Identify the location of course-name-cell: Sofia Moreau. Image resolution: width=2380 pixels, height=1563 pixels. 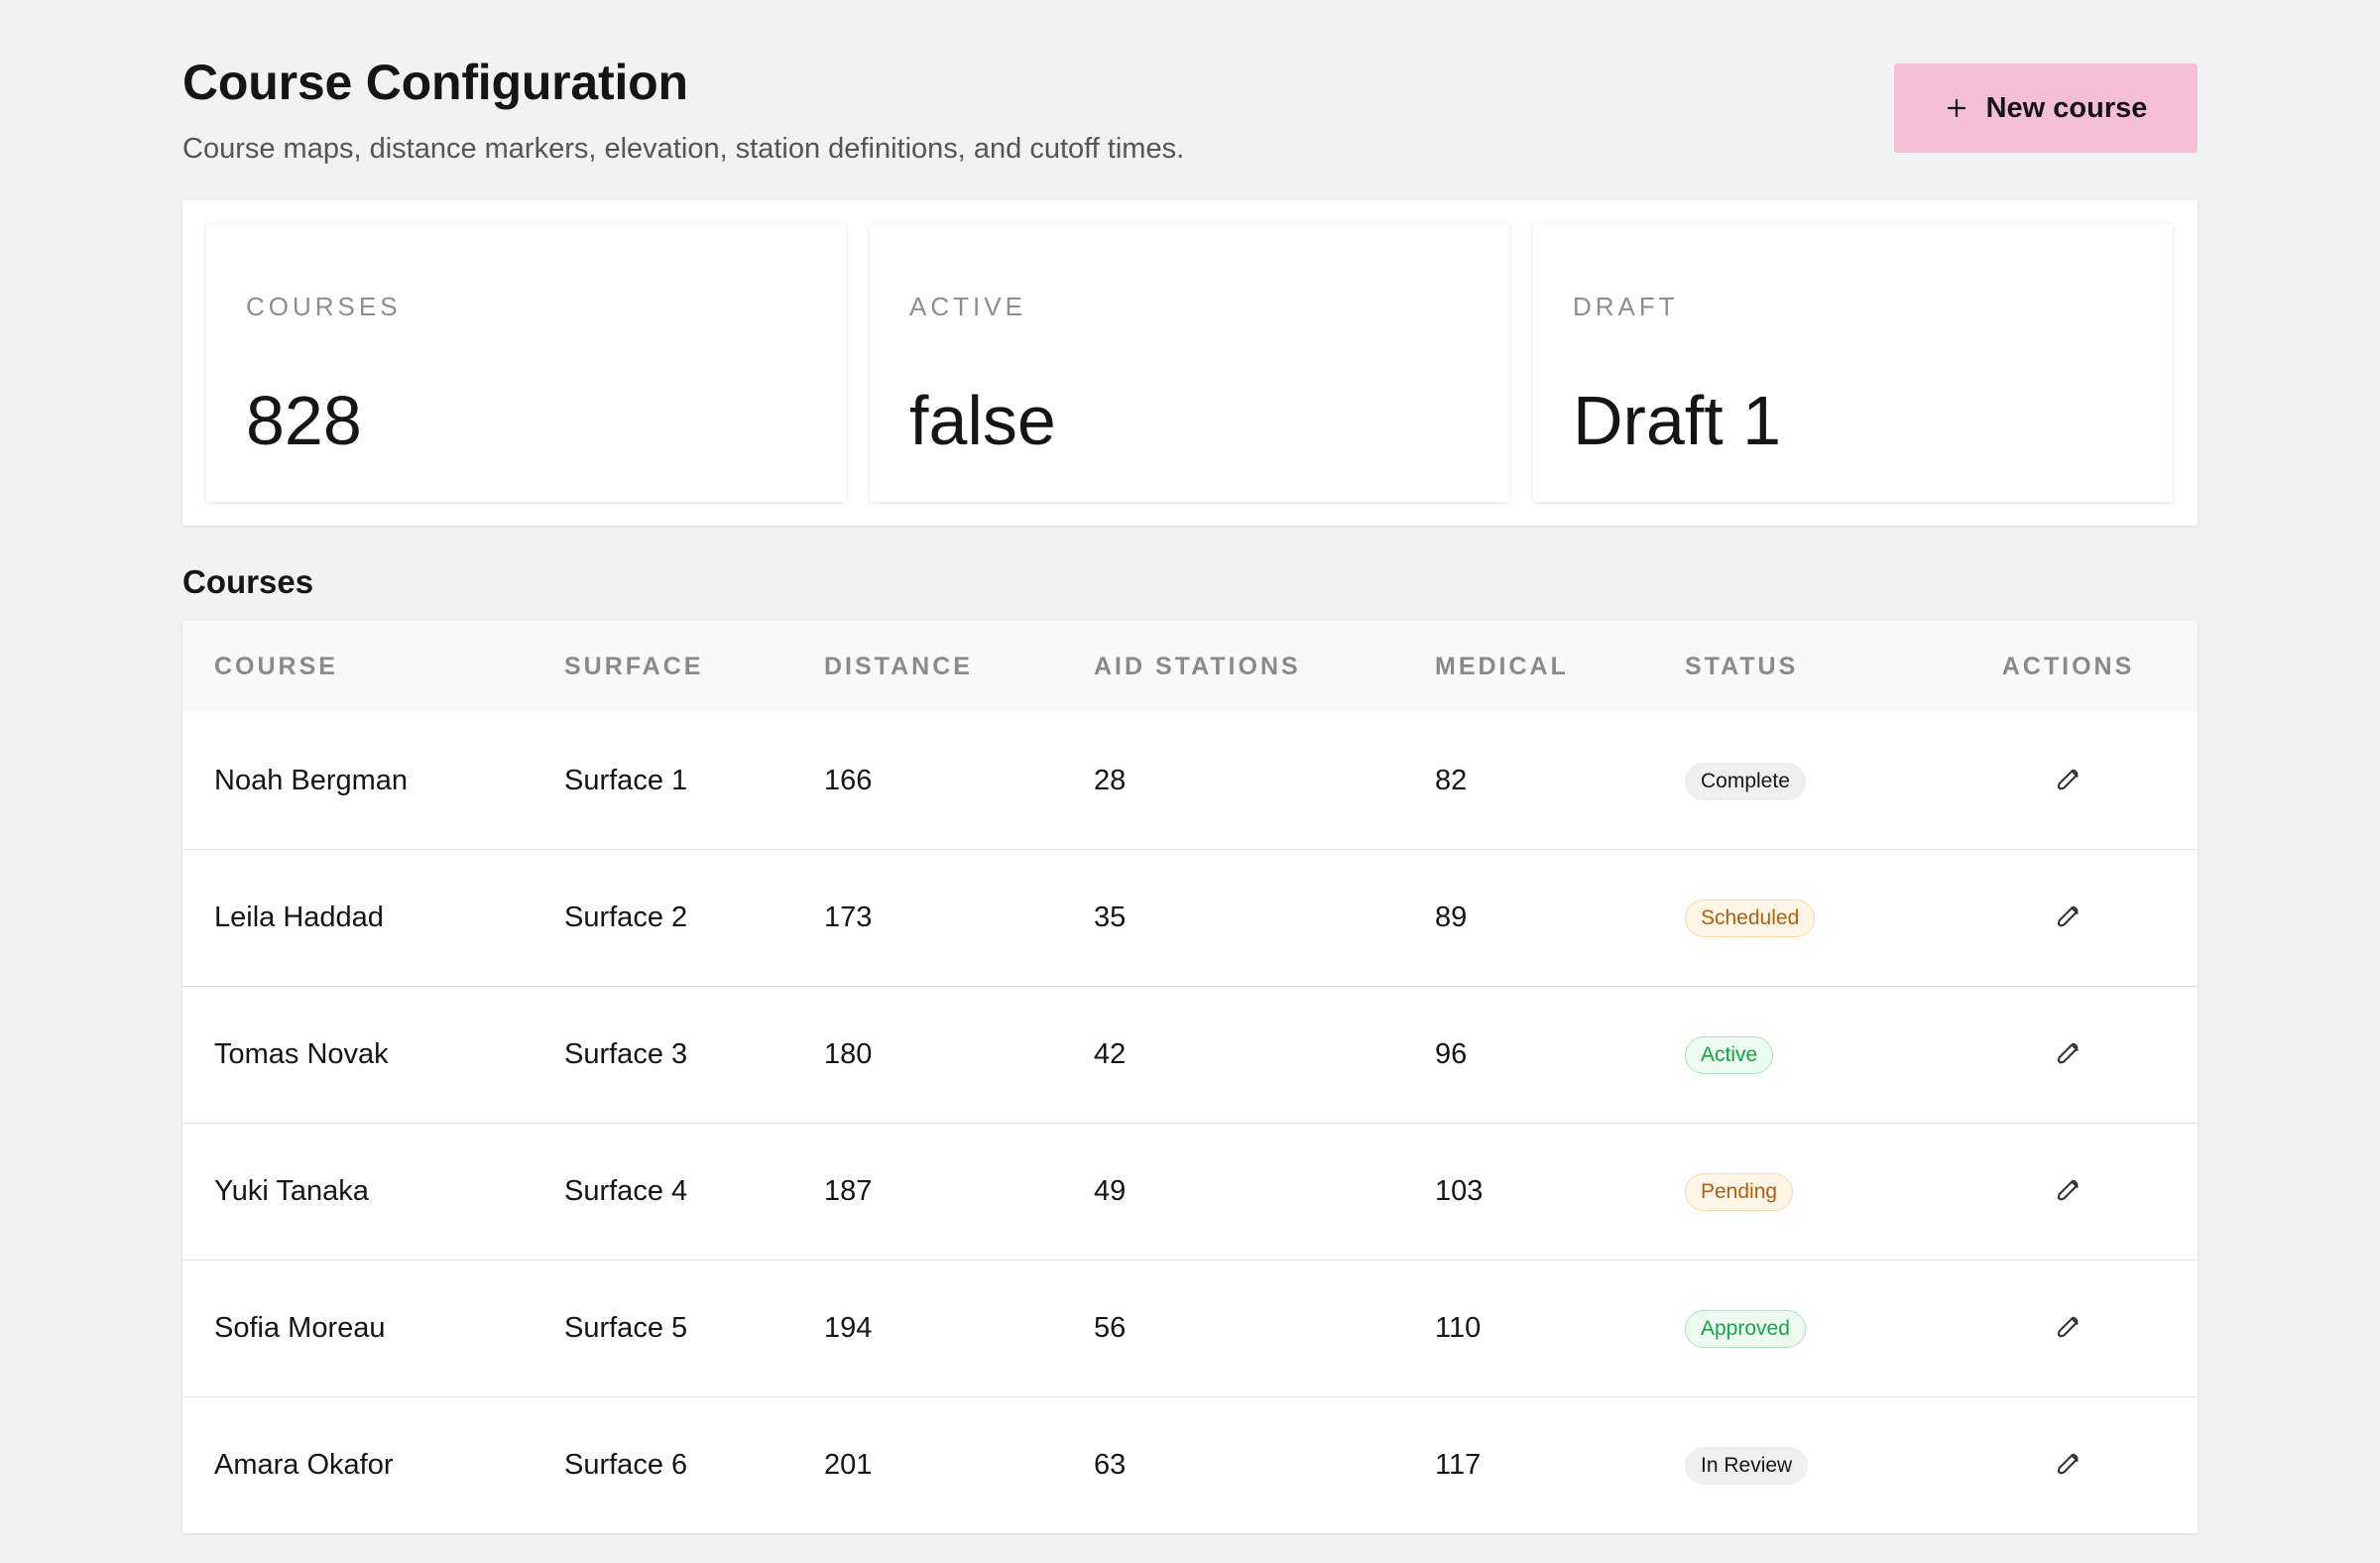
(300, 1328).